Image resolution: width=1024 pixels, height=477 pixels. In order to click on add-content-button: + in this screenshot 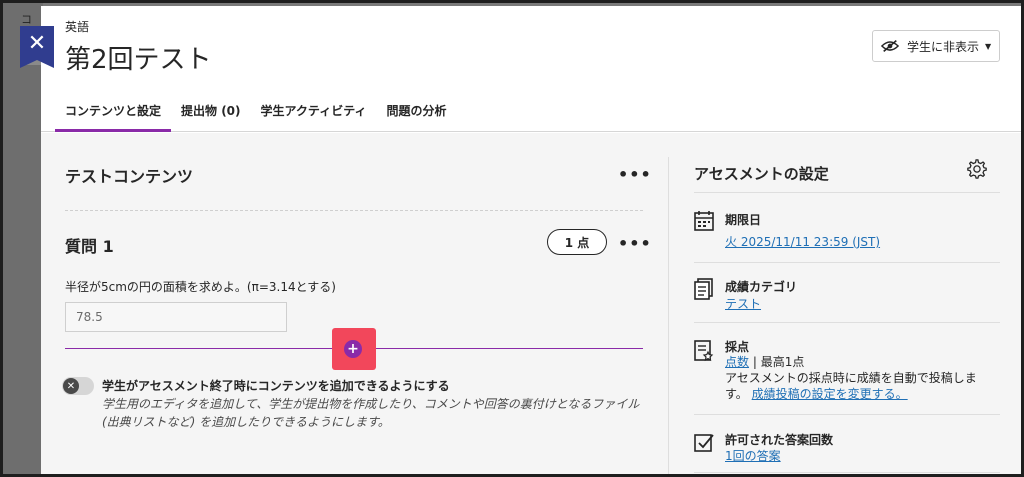, I will do `click(353, 349)`.